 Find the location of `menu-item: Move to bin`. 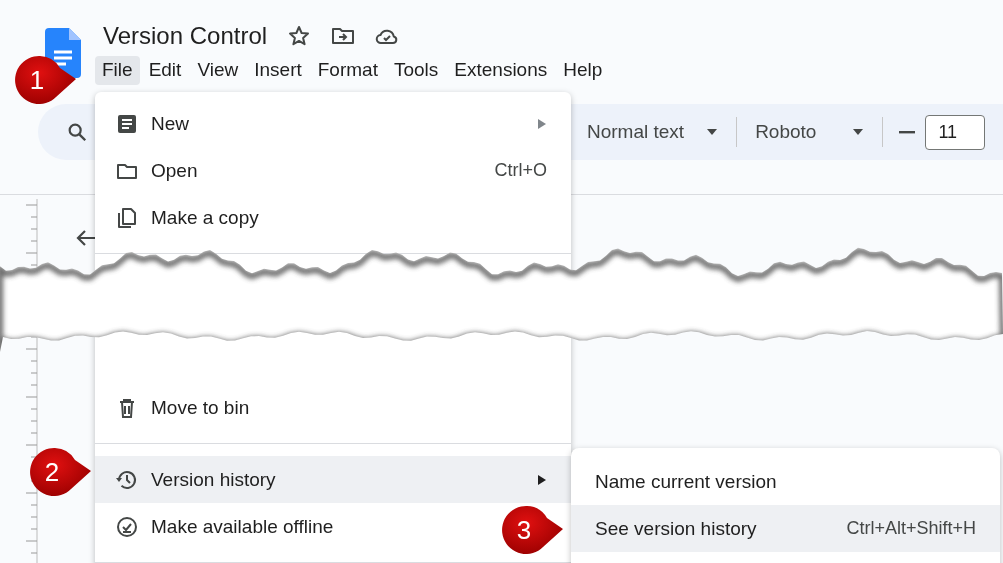

menu-item: Move to bin is located at coordinates (184, 407).